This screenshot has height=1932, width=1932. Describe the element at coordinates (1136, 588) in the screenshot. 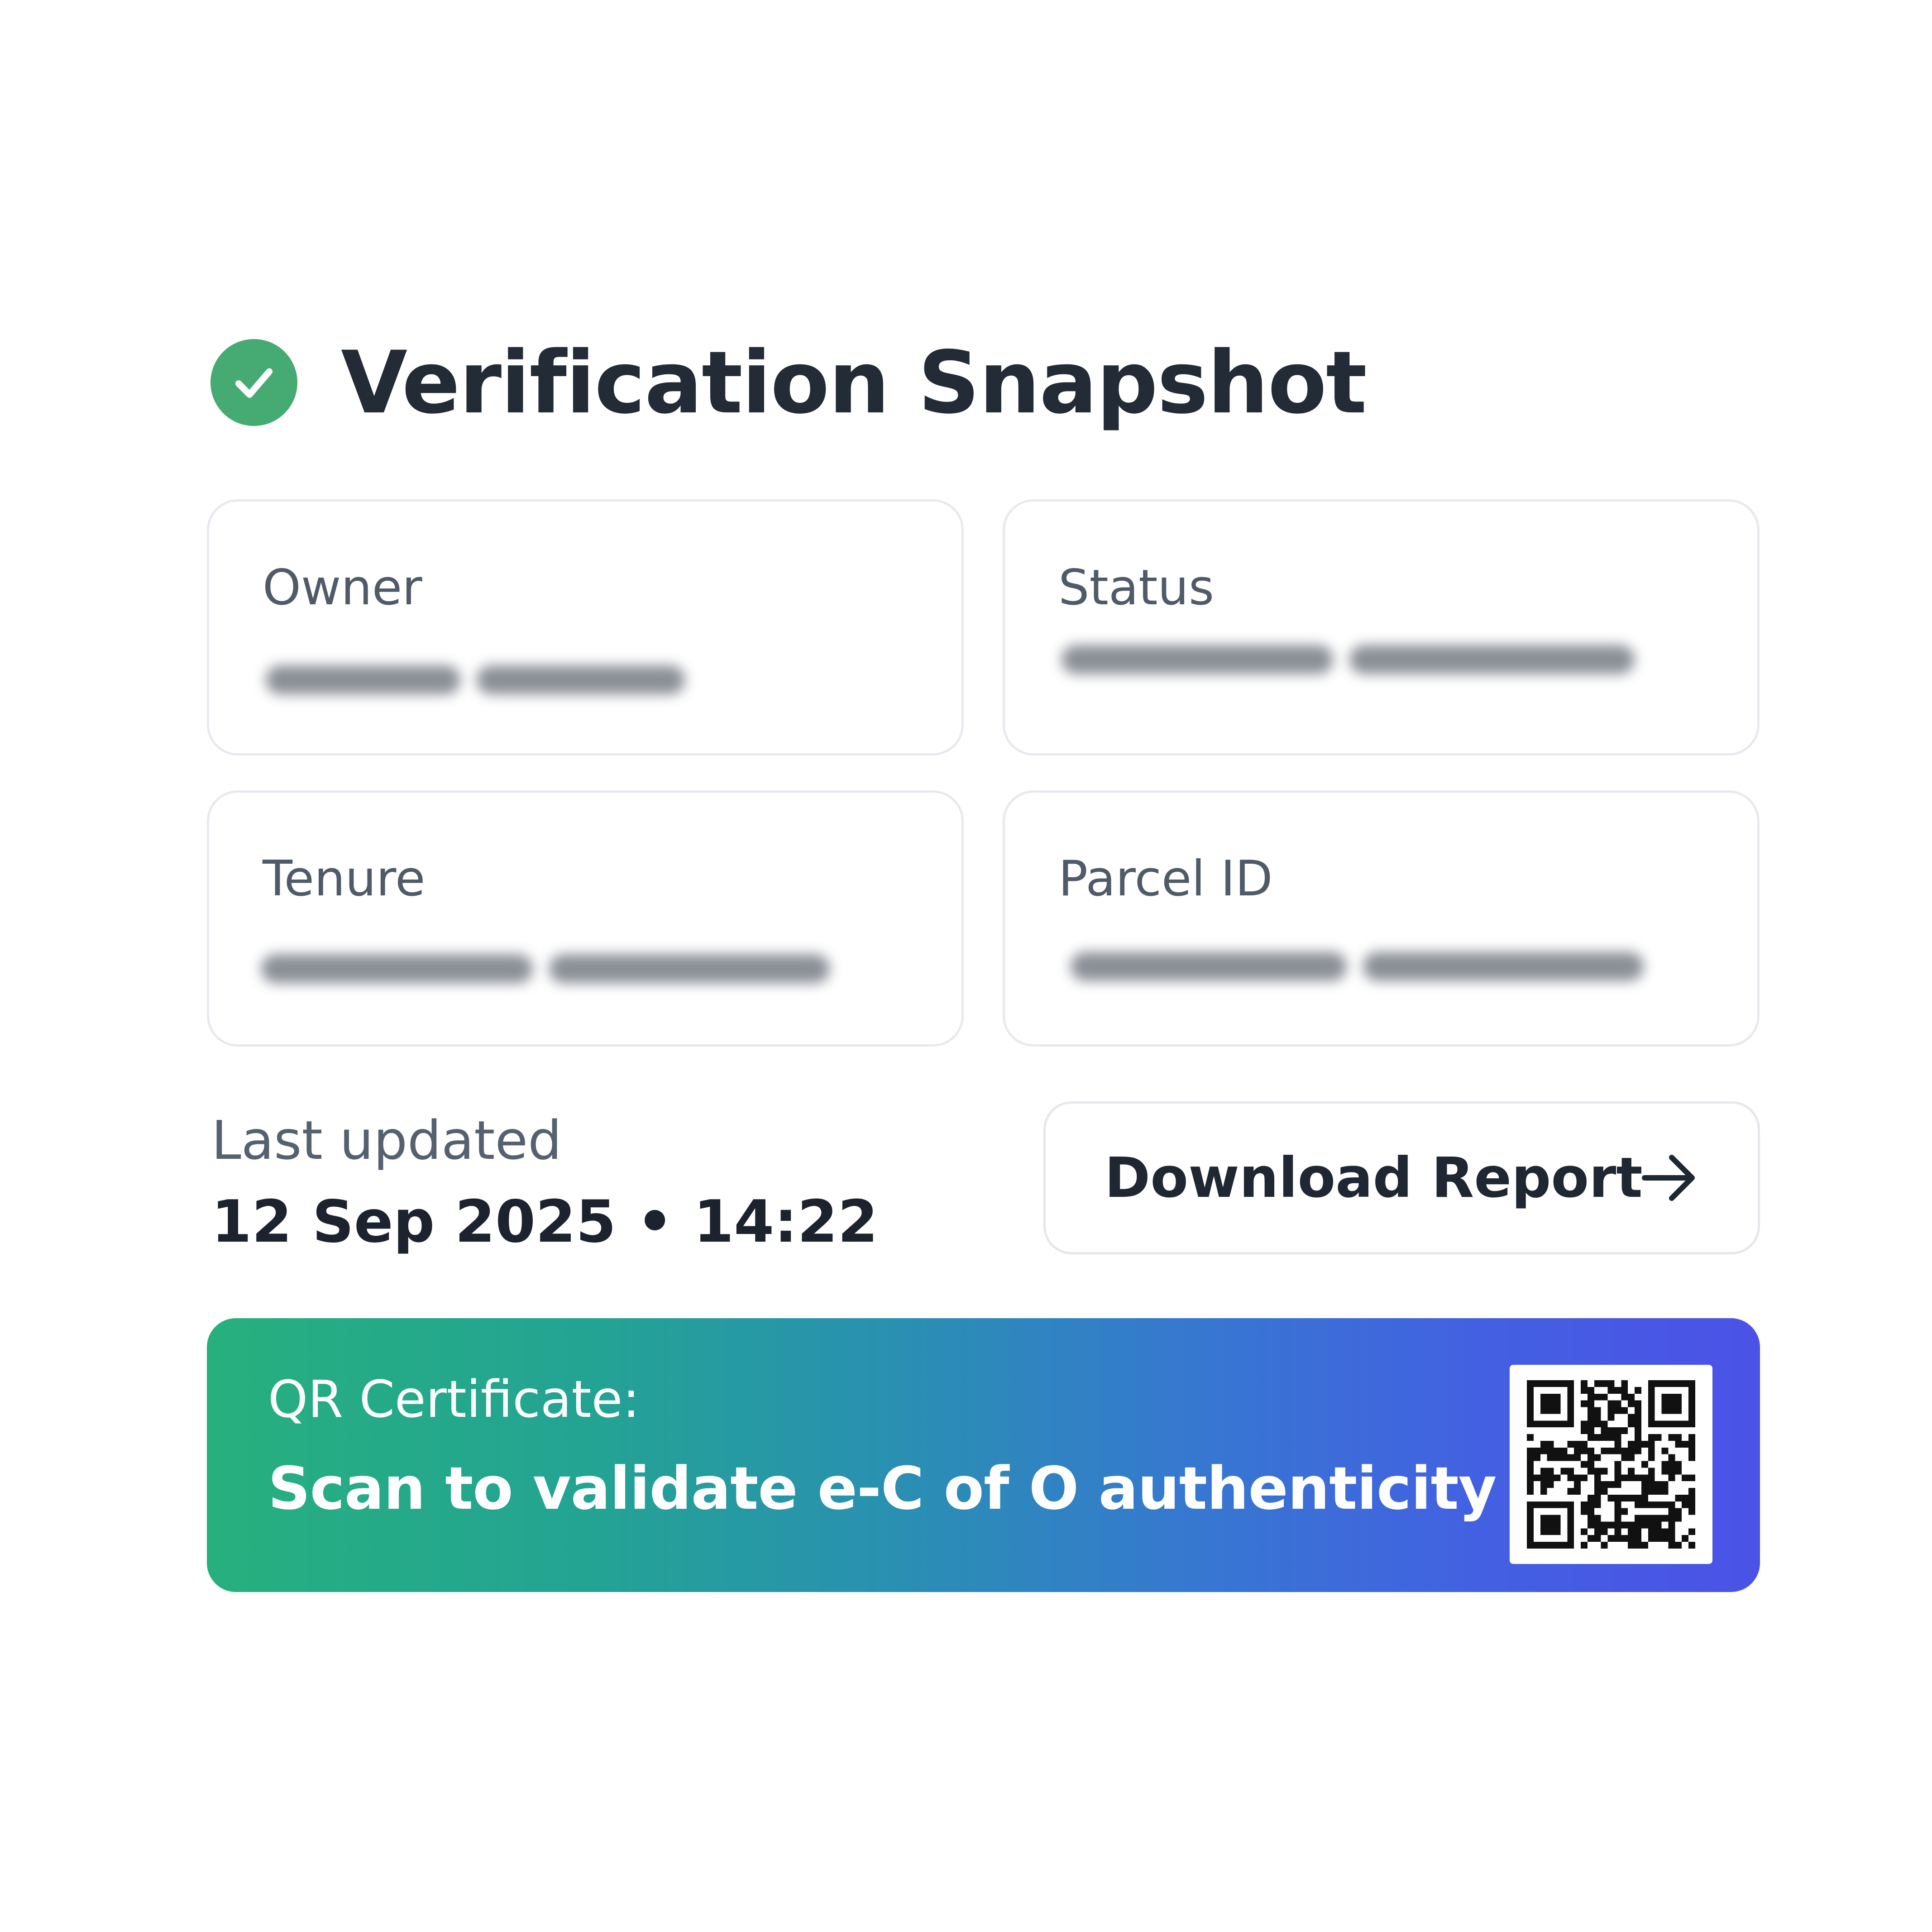

I see `status-label: Status` at that location.